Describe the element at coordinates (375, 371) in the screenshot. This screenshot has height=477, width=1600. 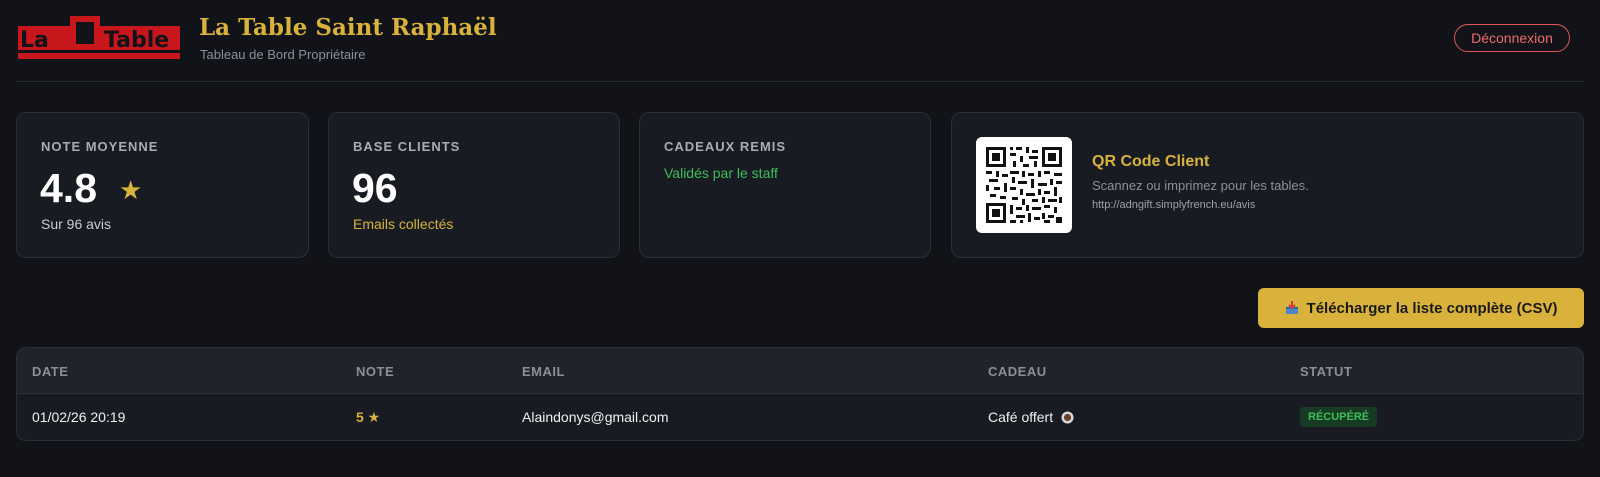
I see `column-header-note: NOTE` at that location.